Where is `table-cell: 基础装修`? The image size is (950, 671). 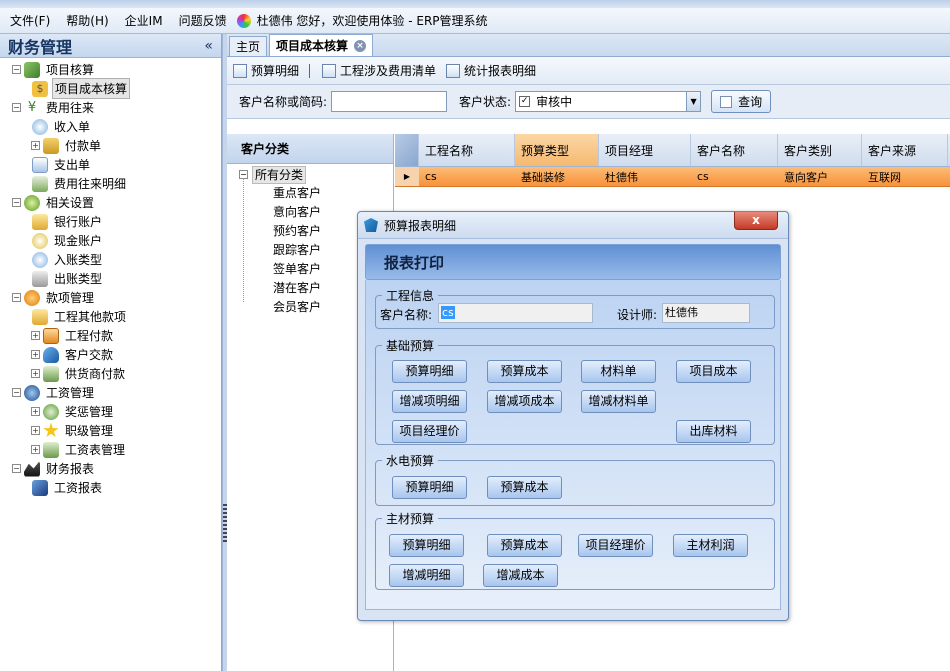
table-cell: 基础装修 is located at coordinates (557, 176).